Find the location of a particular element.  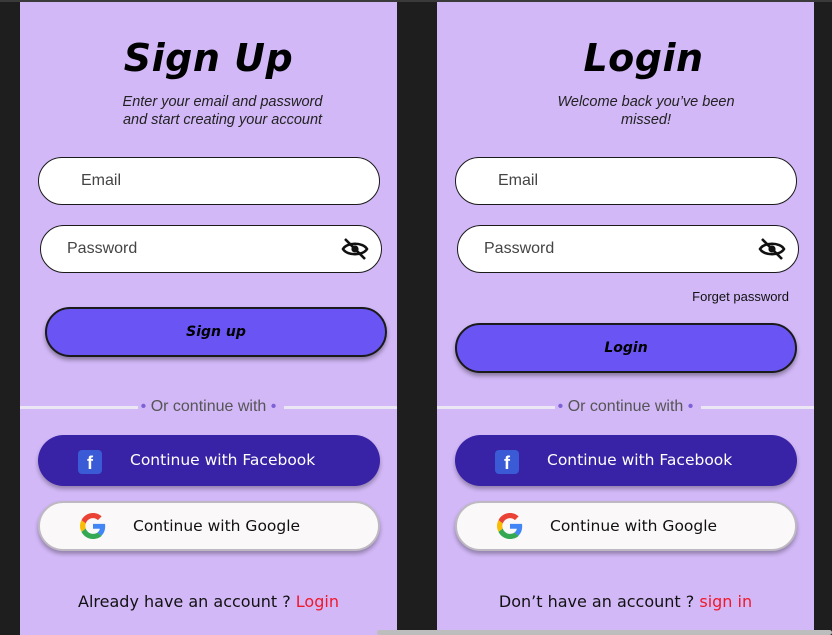

signup-button: Sign up is located at coordinates (216, 332).